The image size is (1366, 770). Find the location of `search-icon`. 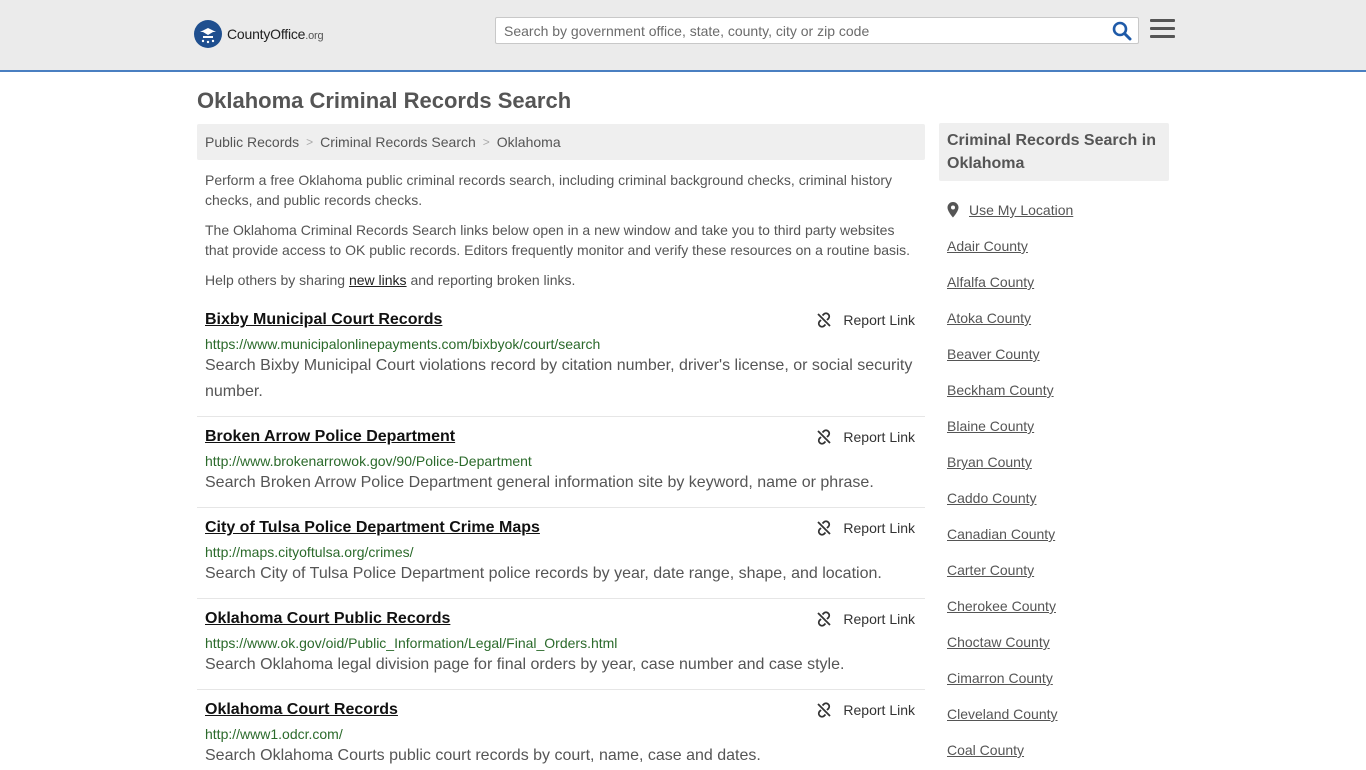

search-icon is located at coordinates (1122, 31).